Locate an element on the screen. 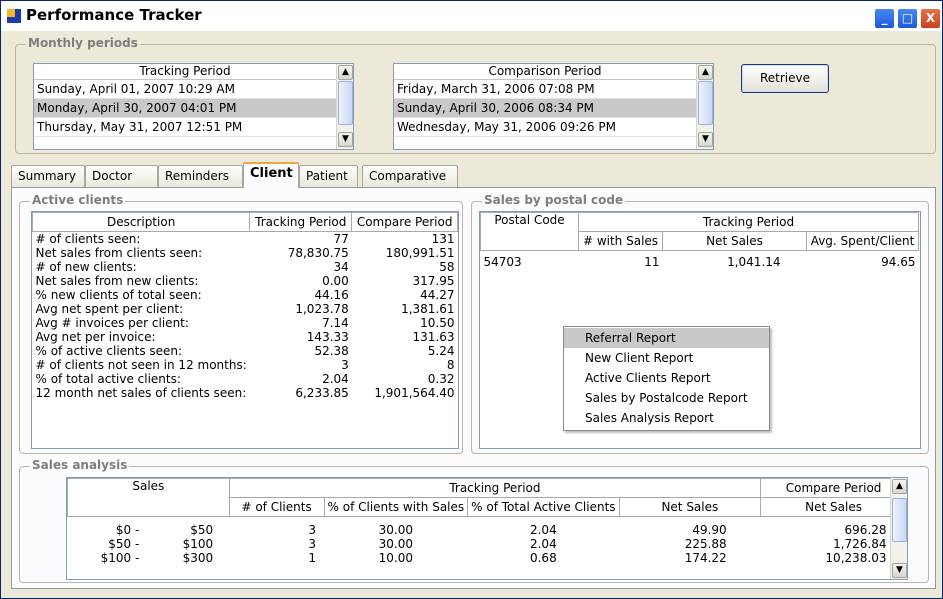 The height and width of the screenshot is (599, 943). menu-item-sales-analysis-report: Sales Analysis Report is located at coordinates (666, 418).